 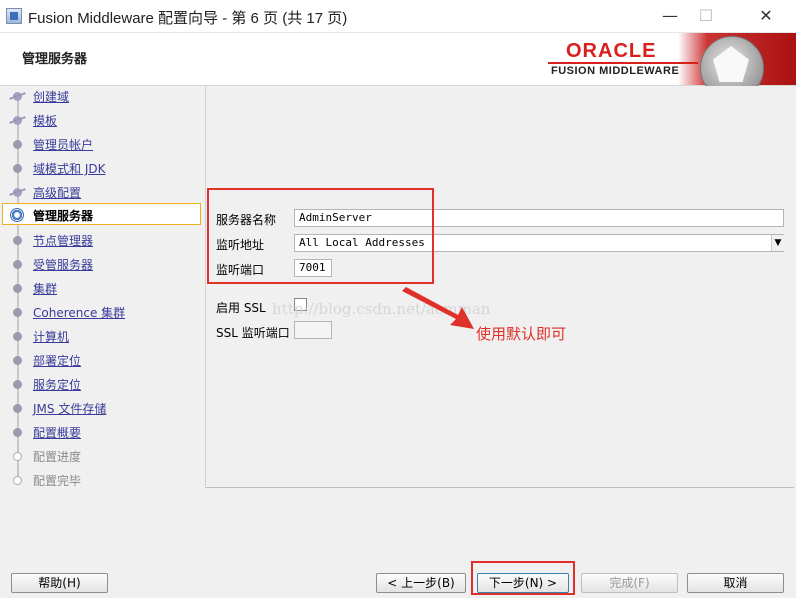 What do you see at coordinates (51, 337) in the screenshot?
I see `step-label: 计算机` at bounding box center [51, 337].